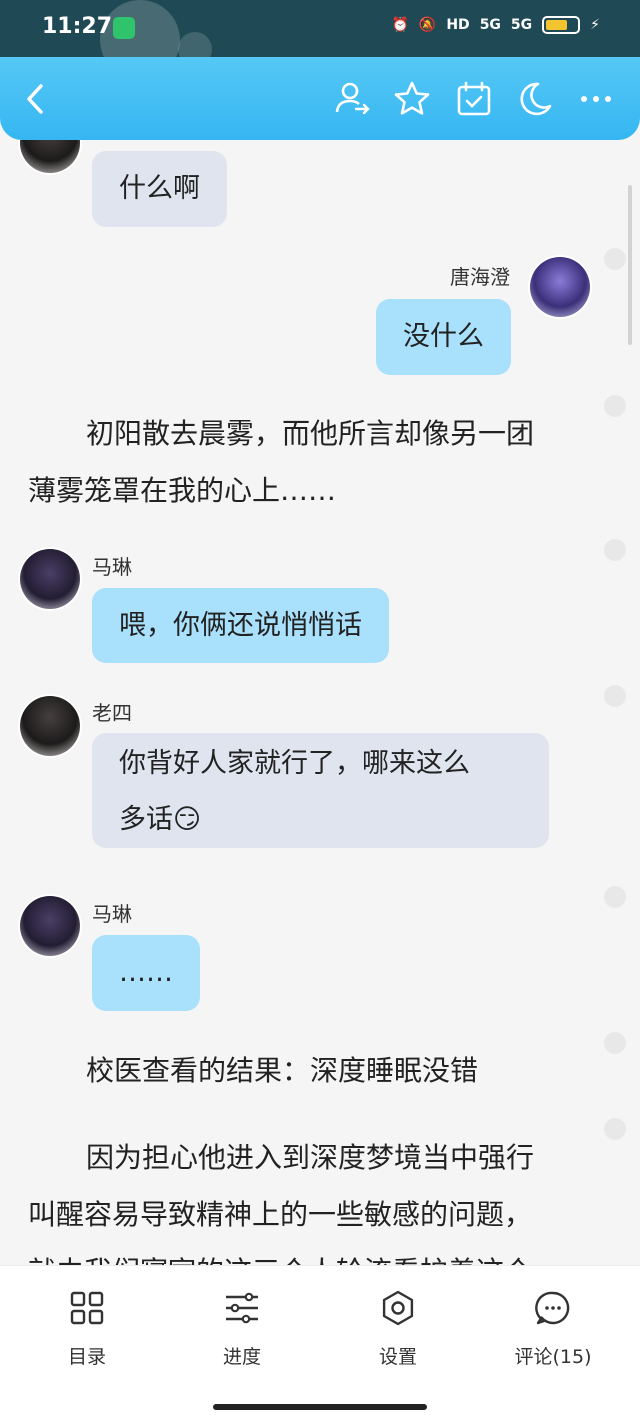 The image size is (640, 1423). What do you see at coordinates (398, 1308) in the screenshot?
I see `settings-gear-icon` at bounding box center [398, 1308].